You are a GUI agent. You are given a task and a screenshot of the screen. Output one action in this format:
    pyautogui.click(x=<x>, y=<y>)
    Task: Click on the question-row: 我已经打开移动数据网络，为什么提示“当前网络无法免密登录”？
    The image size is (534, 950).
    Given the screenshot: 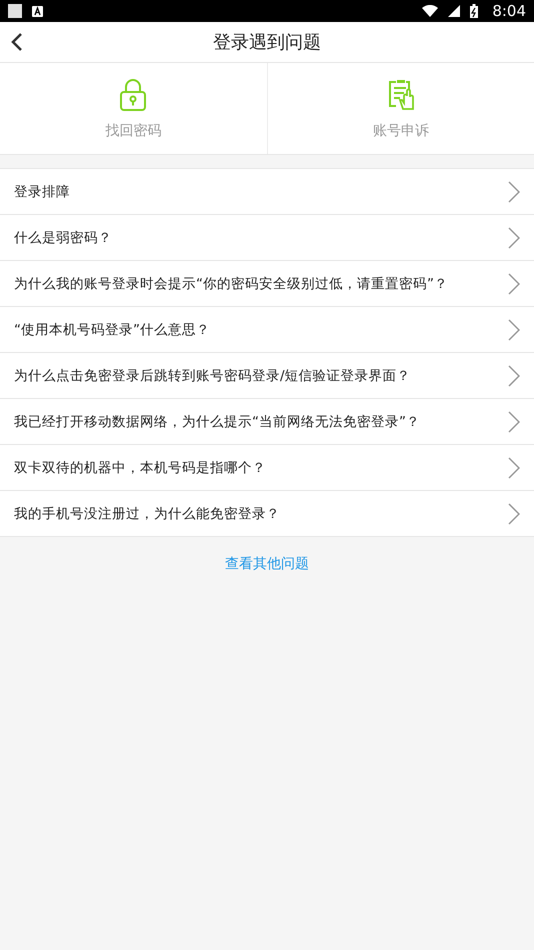 What is the action you would take?
    pyautogui.click(x=267, y=422)
    